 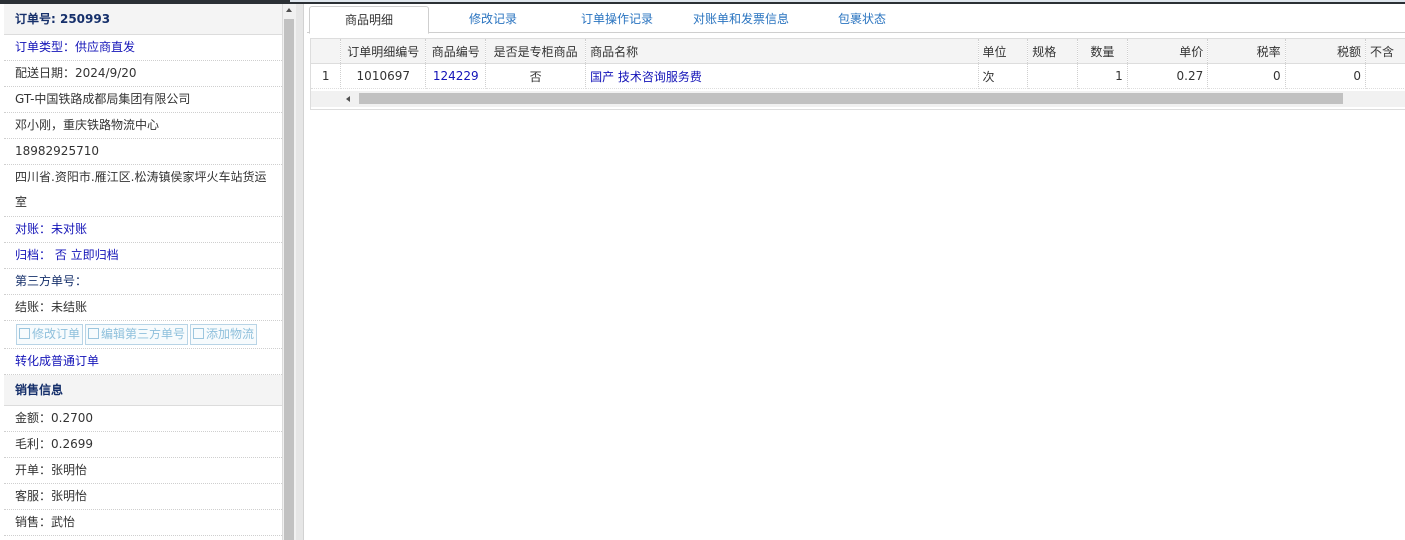 I want to click on column-header: 规格, so click(x=1053, y=51).